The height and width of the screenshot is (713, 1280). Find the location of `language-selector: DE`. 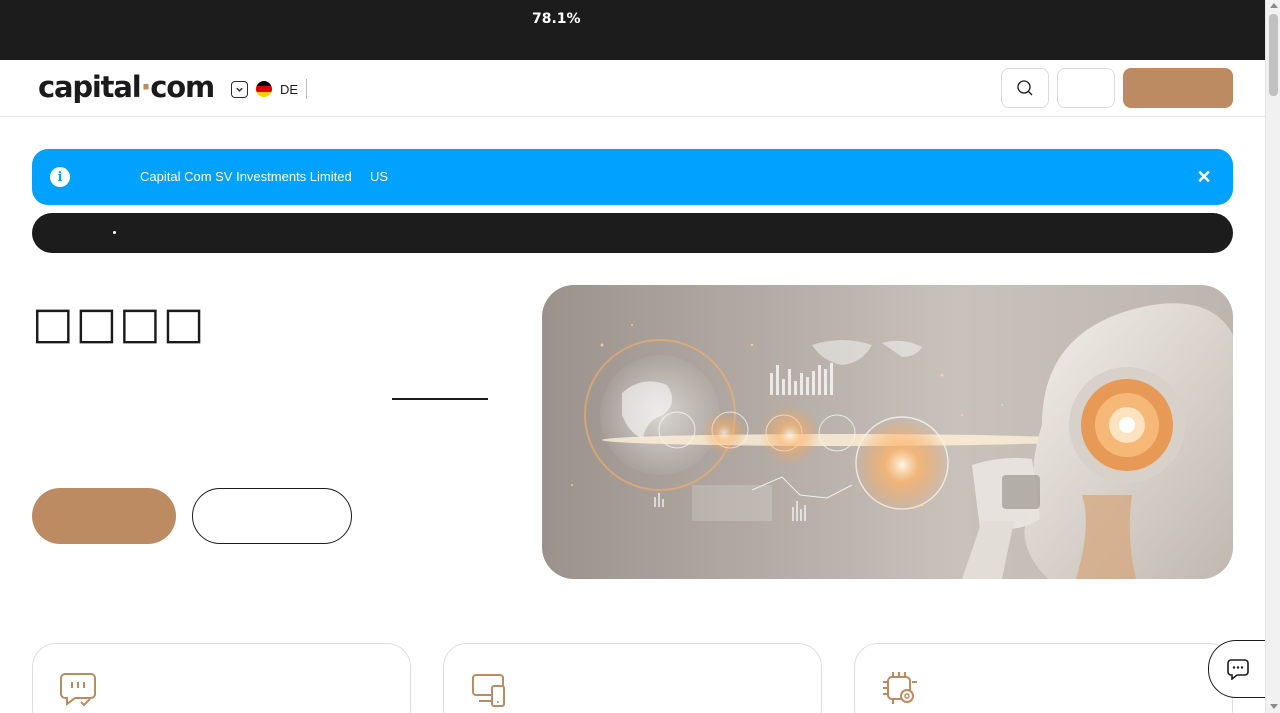

language-selector: DE is located at coordinates (269, 89).